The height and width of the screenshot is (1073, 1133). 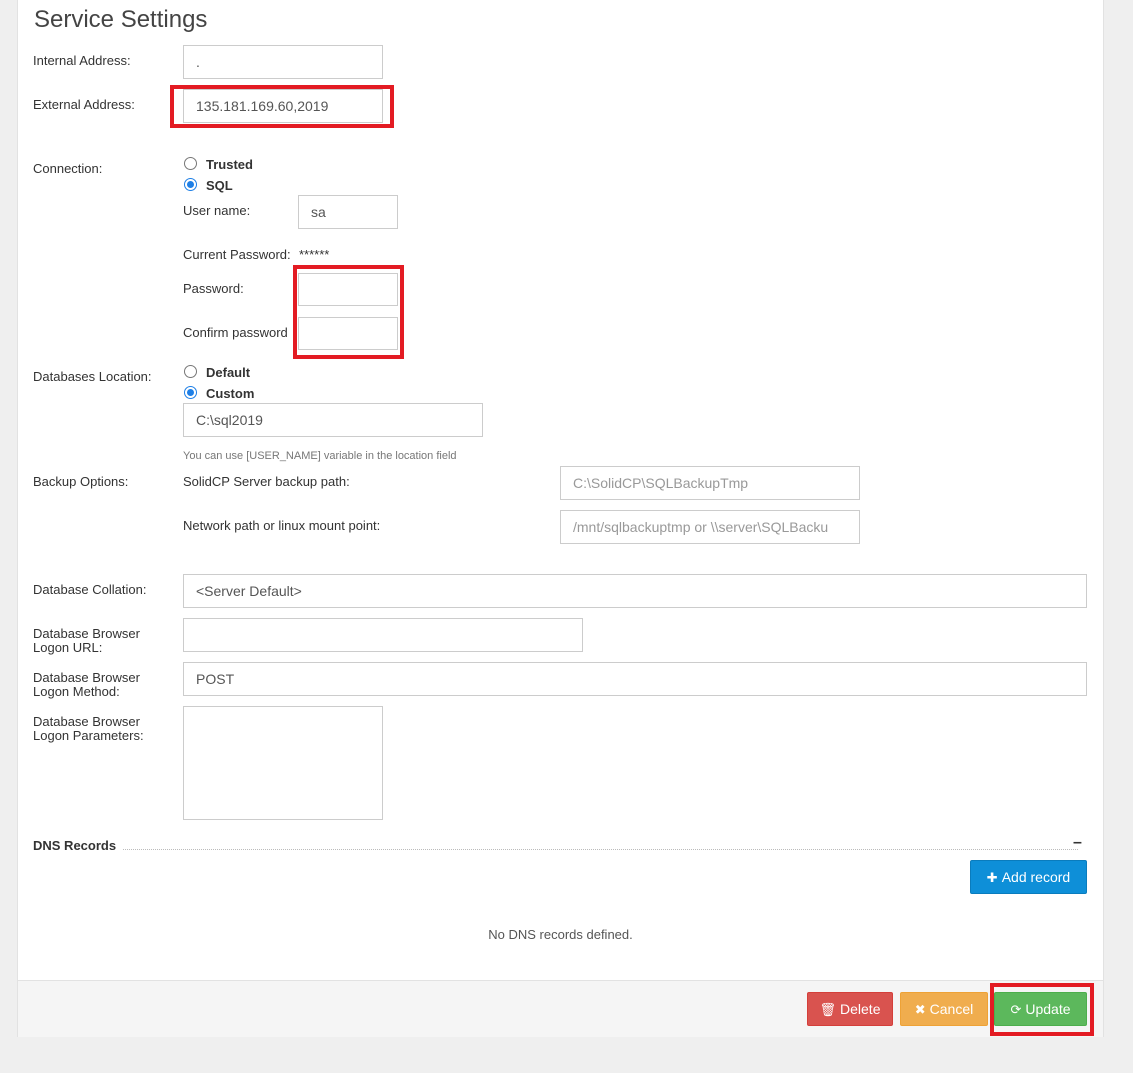 I want to click on server-backup-path-input: C:\SolidCP\SQLBackupTmp, so click(x=710, y=483).